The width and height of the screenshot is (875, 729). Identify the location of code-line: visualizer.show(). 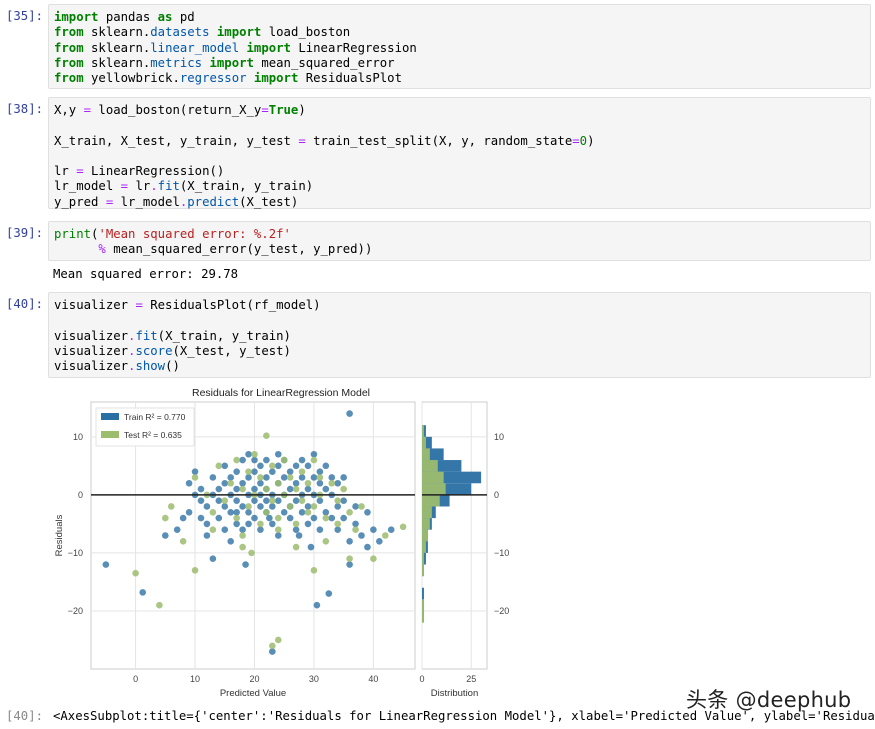
(187, 366).